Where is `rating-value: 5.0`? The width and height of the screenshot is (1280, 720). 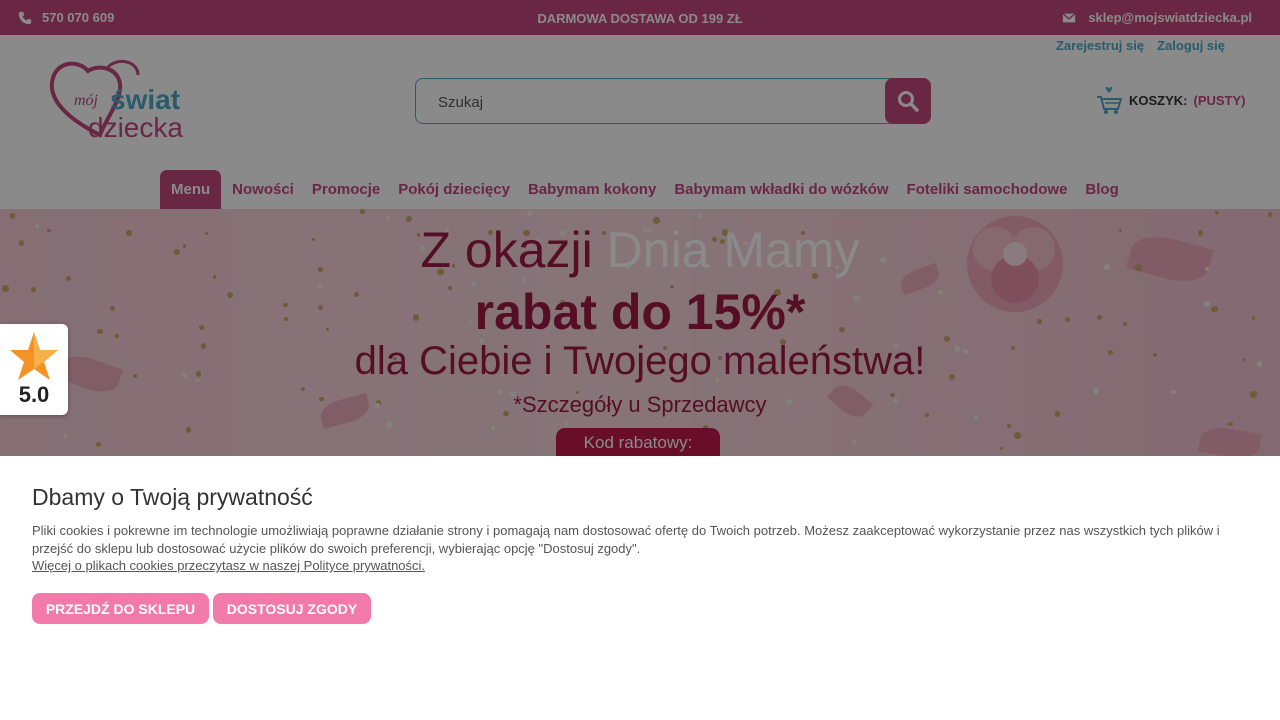 rating-value: 5.0 is located at coordinates (34, 394).